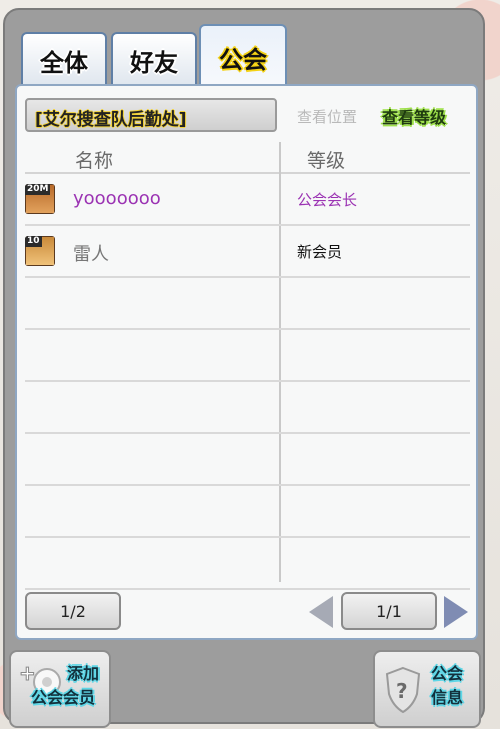 The width and height of the screenshot is (500, 729). I want to click on member-name-cell: 20M yooooooo, so click(151, 199).